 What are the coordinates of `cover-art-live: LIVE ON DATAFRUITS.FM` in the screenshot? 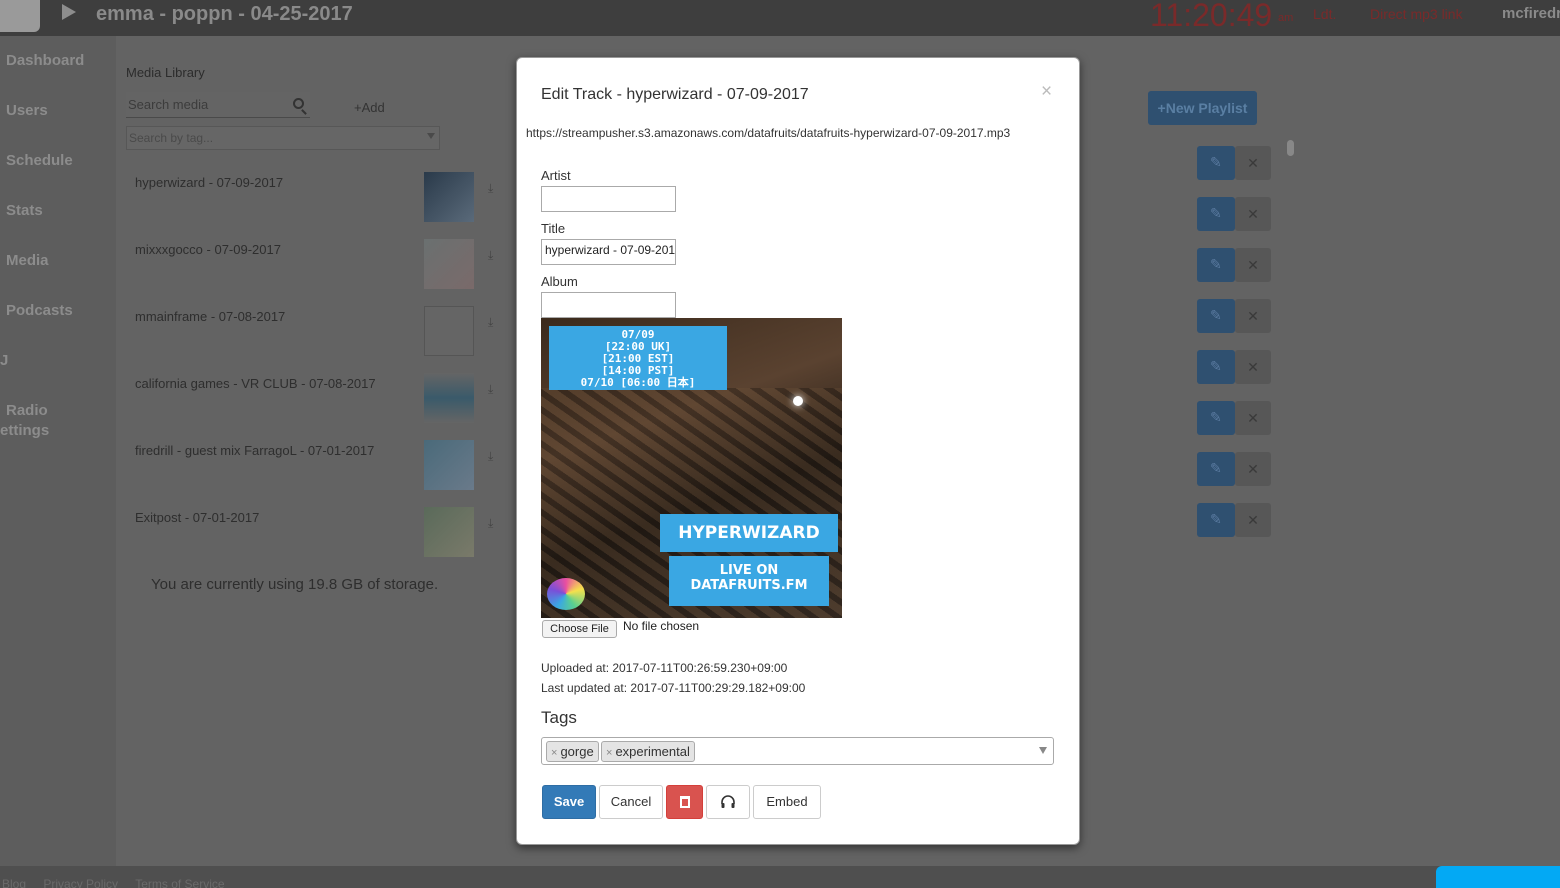 It's located at (749, 581).